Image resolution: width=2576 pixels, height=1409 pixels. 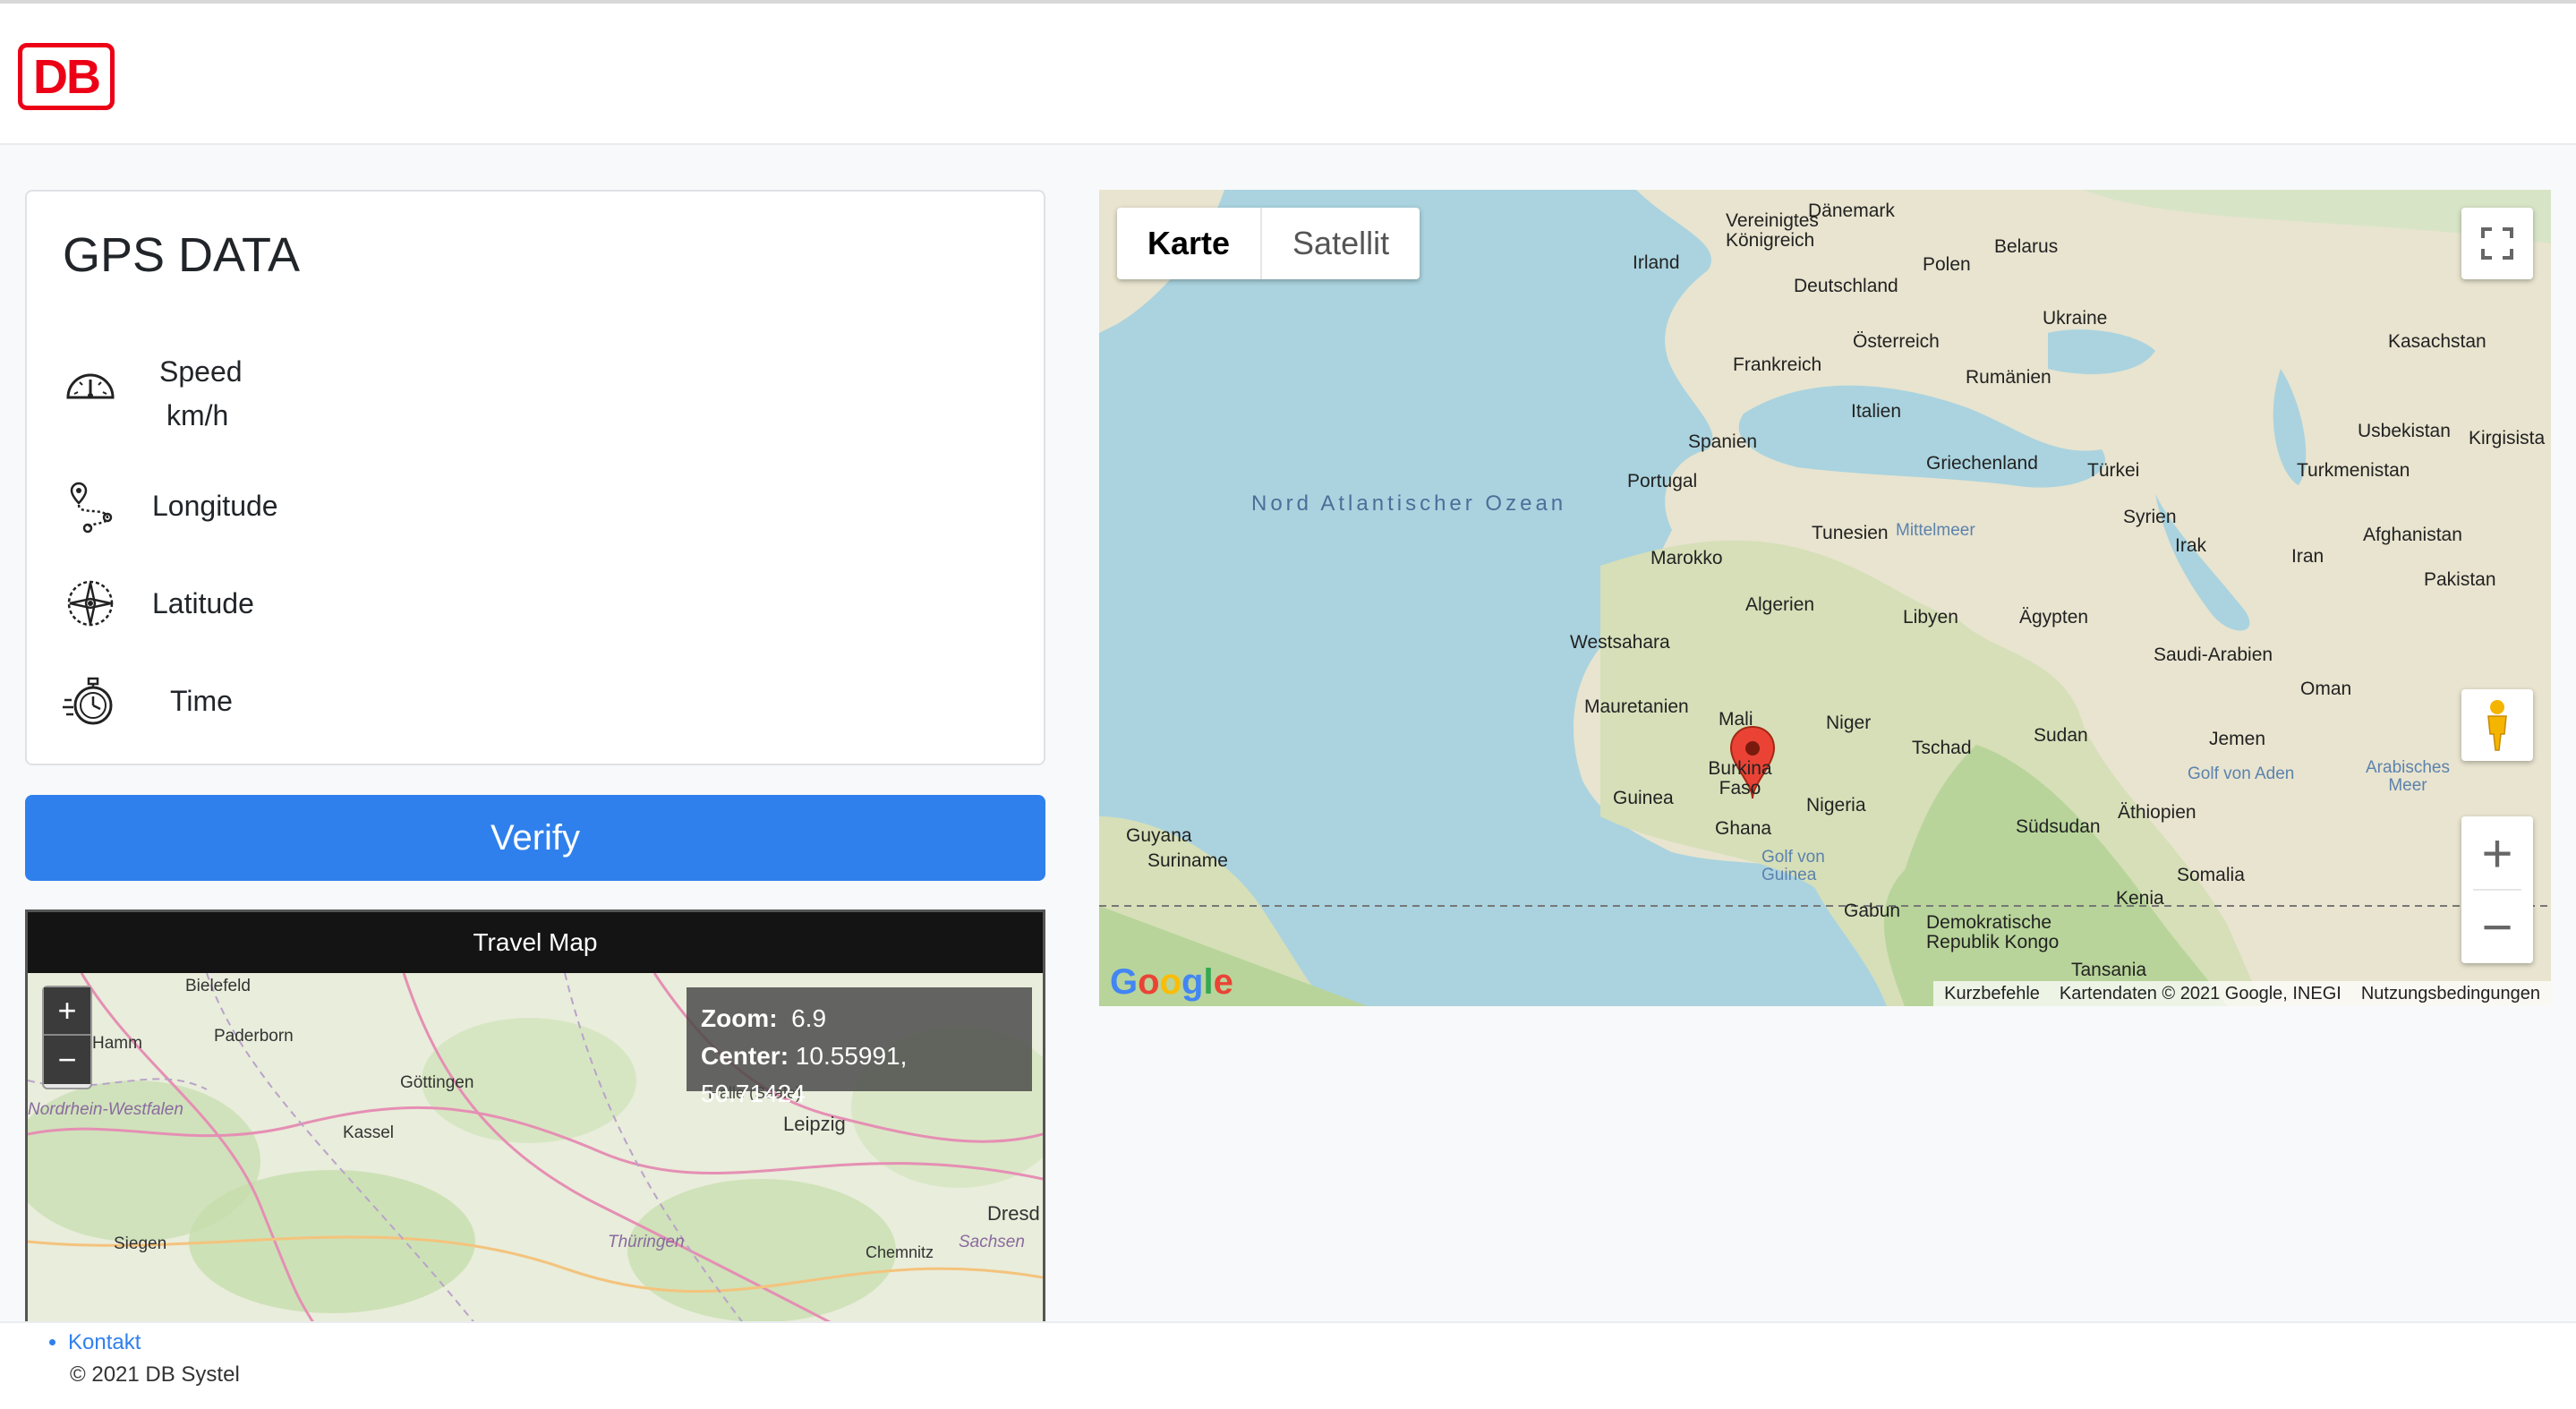 I want to click on country-label: Somalia, so click(x=2211, y=875).